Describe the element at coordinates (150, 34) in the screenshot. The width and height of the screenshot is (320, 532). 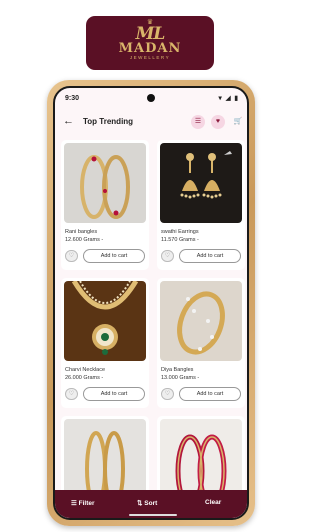
I see `logo-monogram: ML` at that location.